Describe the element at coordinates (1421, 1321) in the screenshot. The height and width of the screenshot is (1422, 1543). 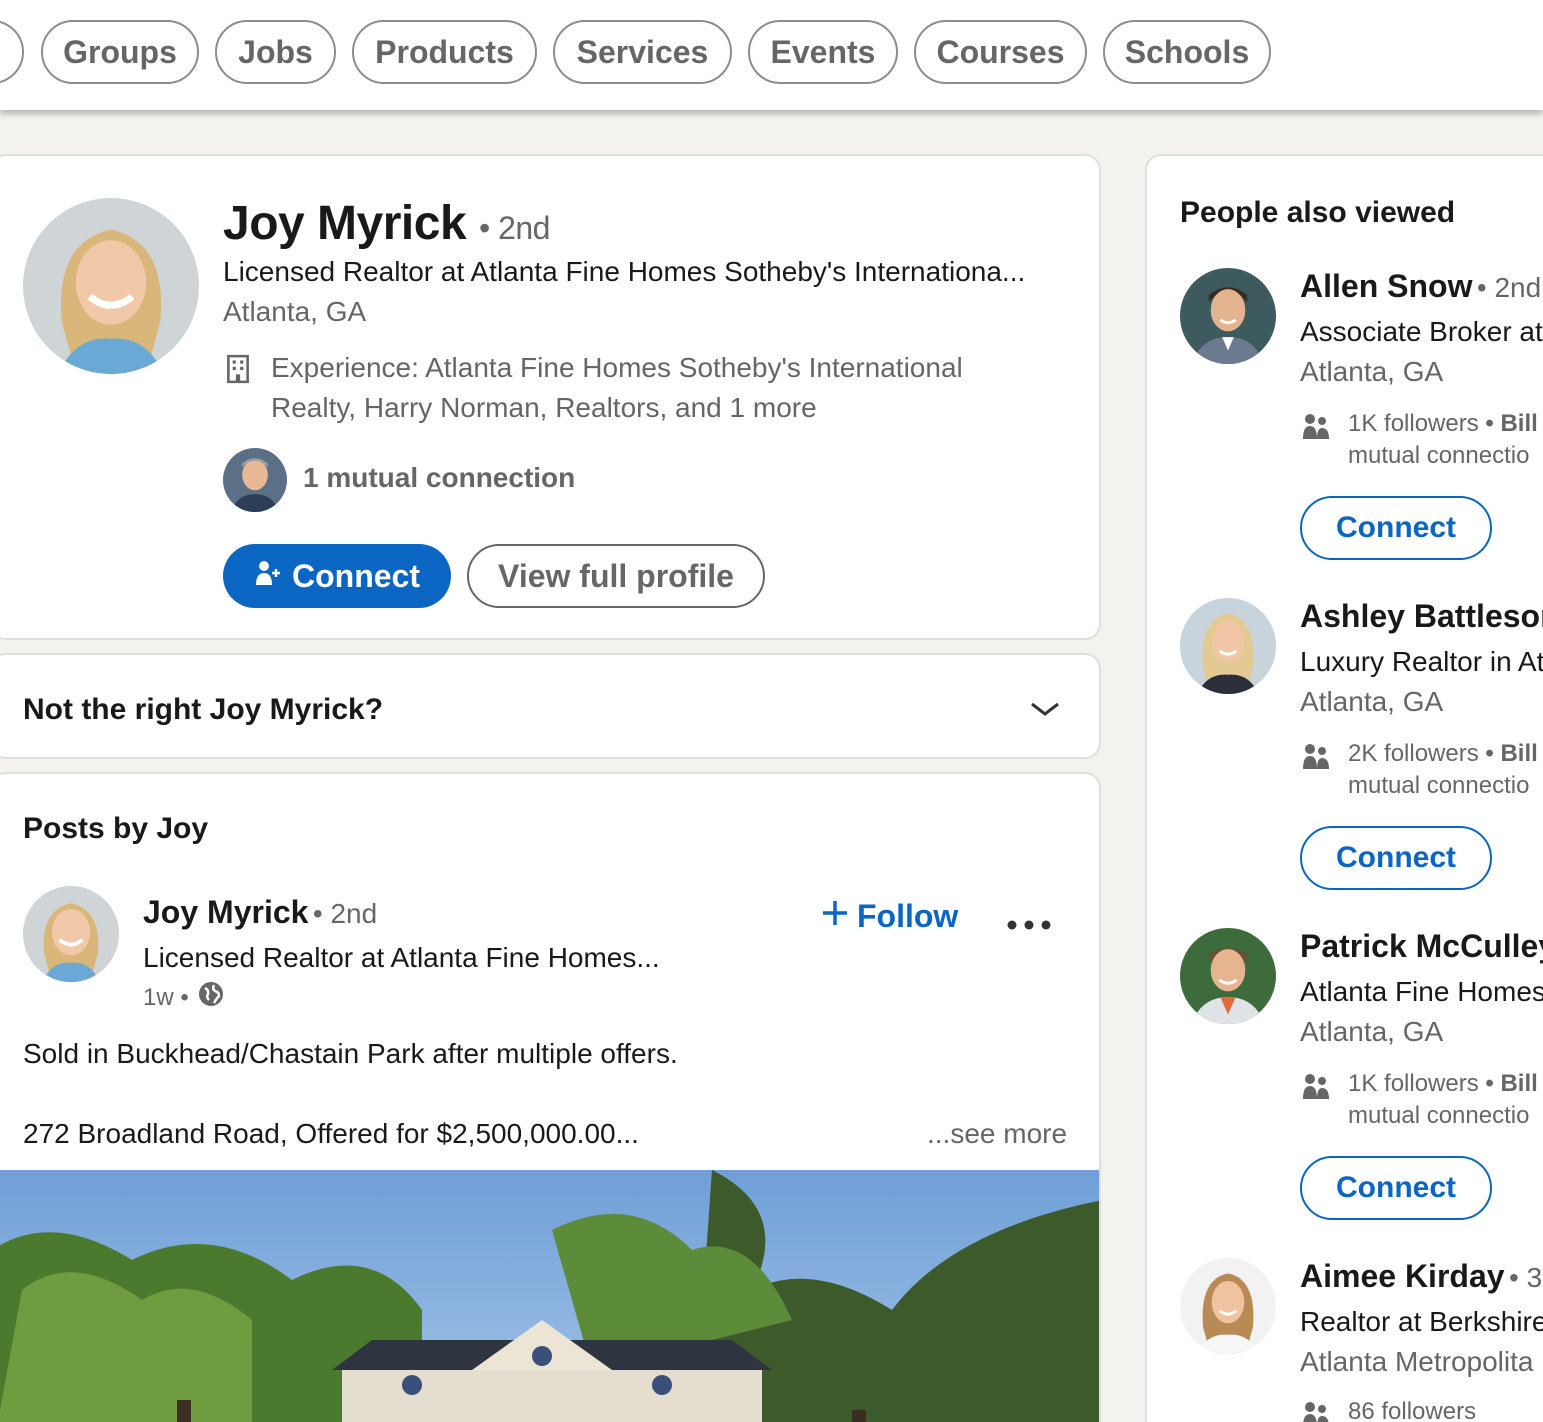
I see `person-headline: Realtor at Berkshire` at that location.